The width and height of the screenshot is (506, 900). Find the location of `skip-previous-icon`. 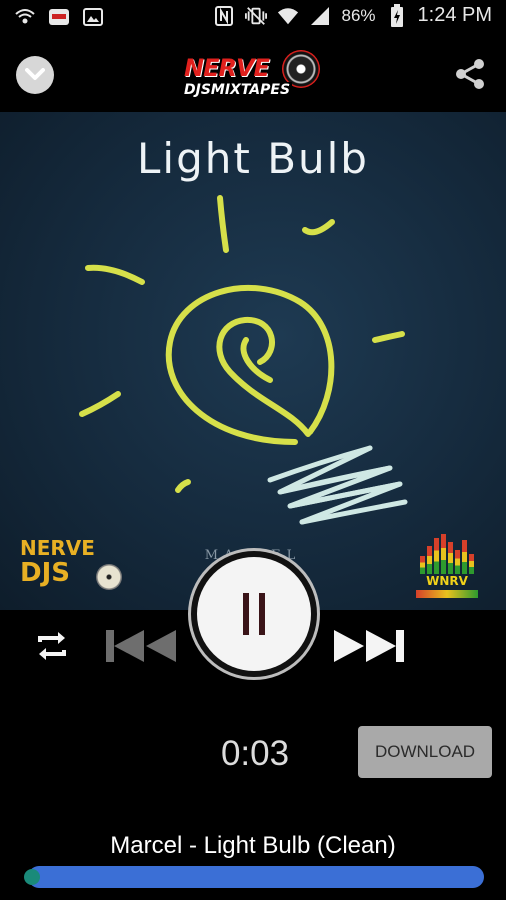

skip-previous-icon is located at coordinates (141, 646).